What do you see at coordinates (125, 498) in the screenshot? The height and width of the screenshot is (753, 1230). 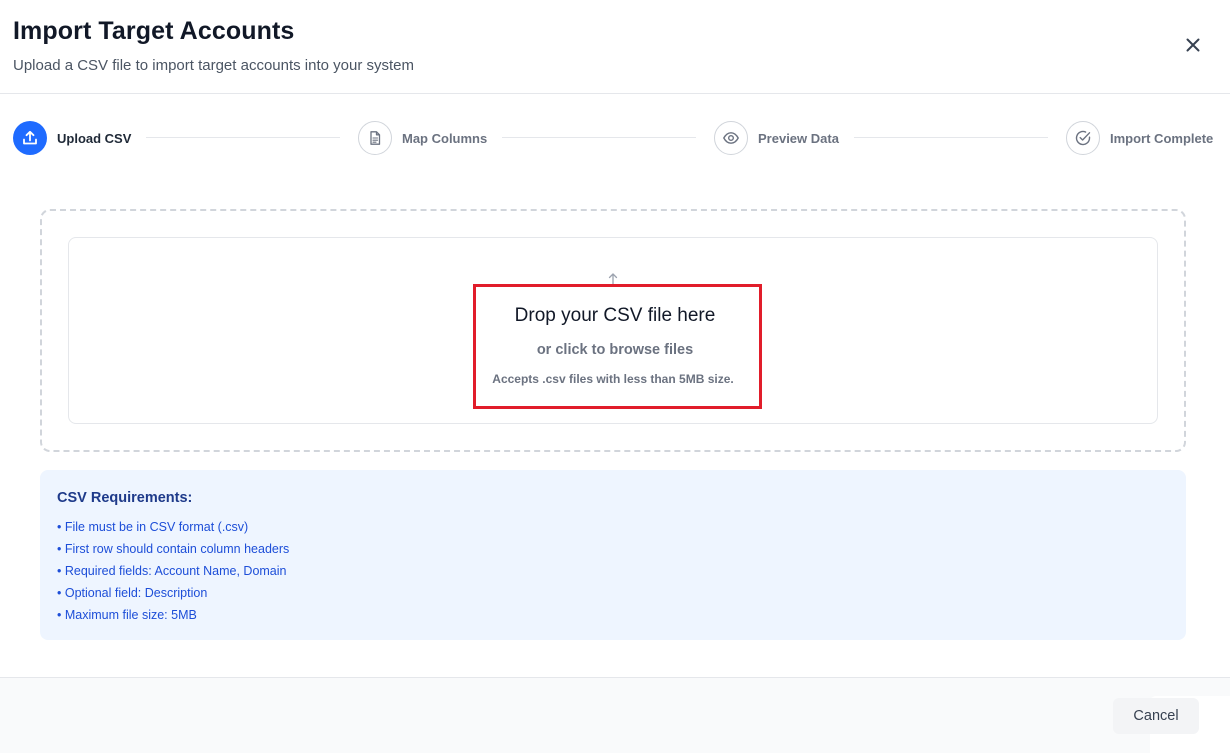 I see `requirements-title: CSV Requirements:` at bounding box center [125, 498].